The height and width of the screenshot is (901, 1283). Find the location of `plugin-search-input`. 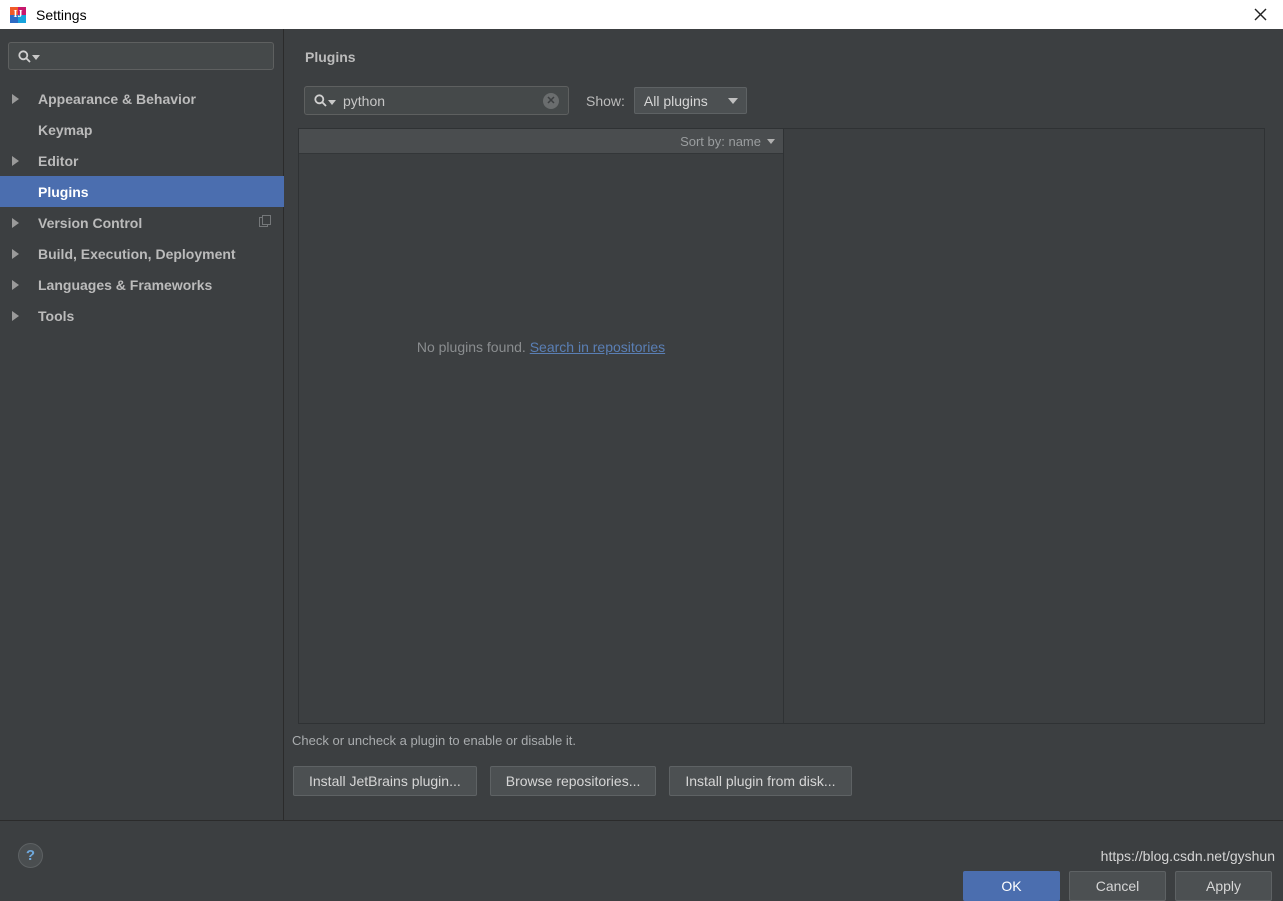

plugin-search-input is located at coordinates (442, 100).